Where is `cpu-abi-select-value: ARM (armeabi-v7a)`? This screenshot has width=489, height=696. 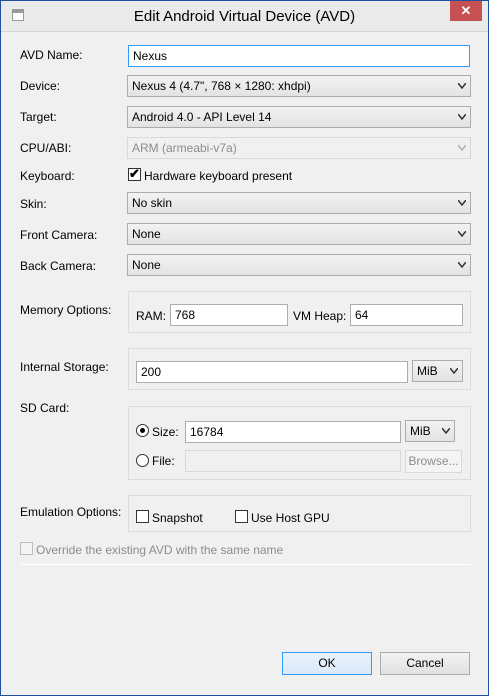 cpu-abi-select-value: ARM (armeabi-v7a) is located at coordinates (184, 148).